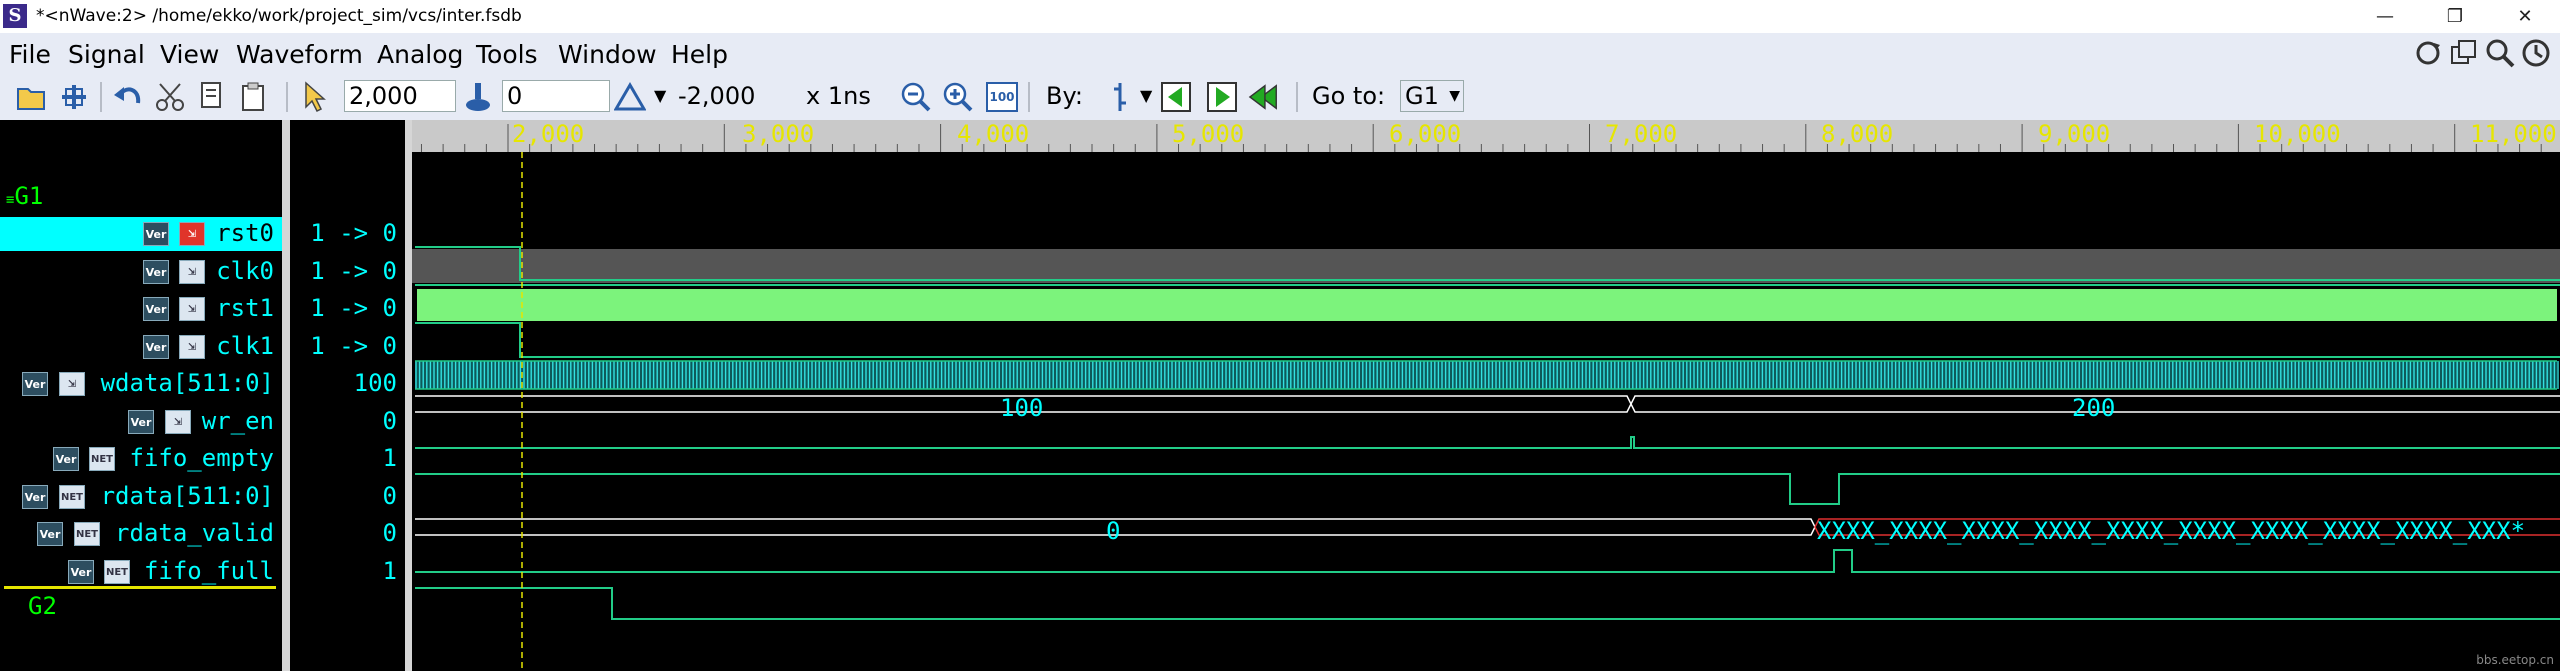 The height and width of the screenshot is (671, 2560). Describe the element at coordinates (32, 97) in the screenshot. I see `open-folder-icon` at that location.